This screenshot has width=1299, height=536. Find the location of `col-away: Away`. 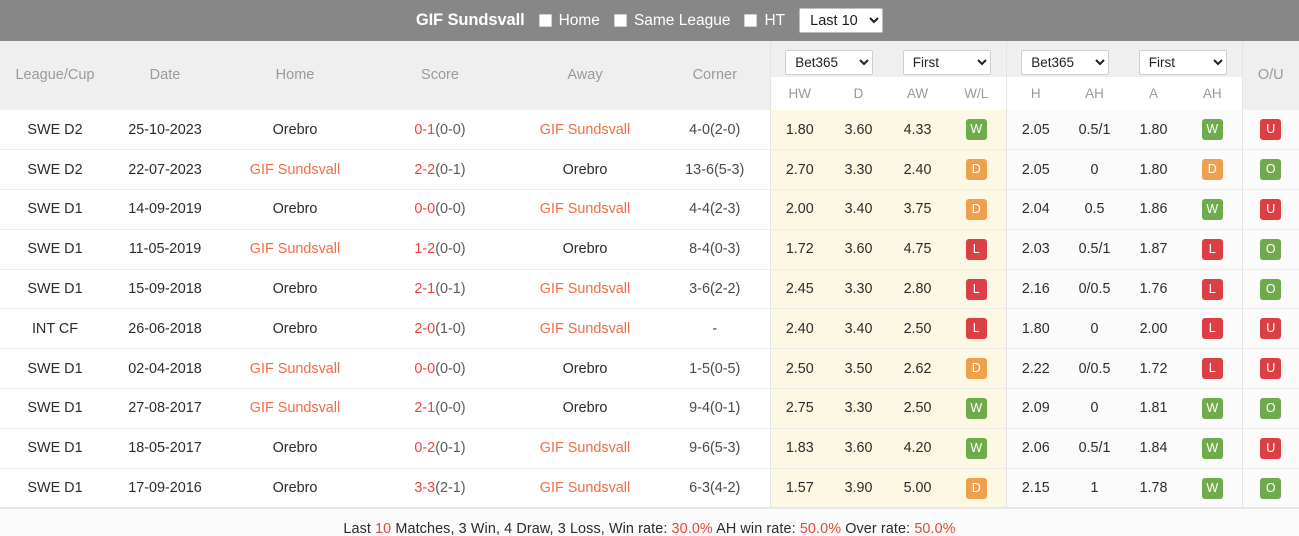

col-away: Away is located at coordinates (585, 75).